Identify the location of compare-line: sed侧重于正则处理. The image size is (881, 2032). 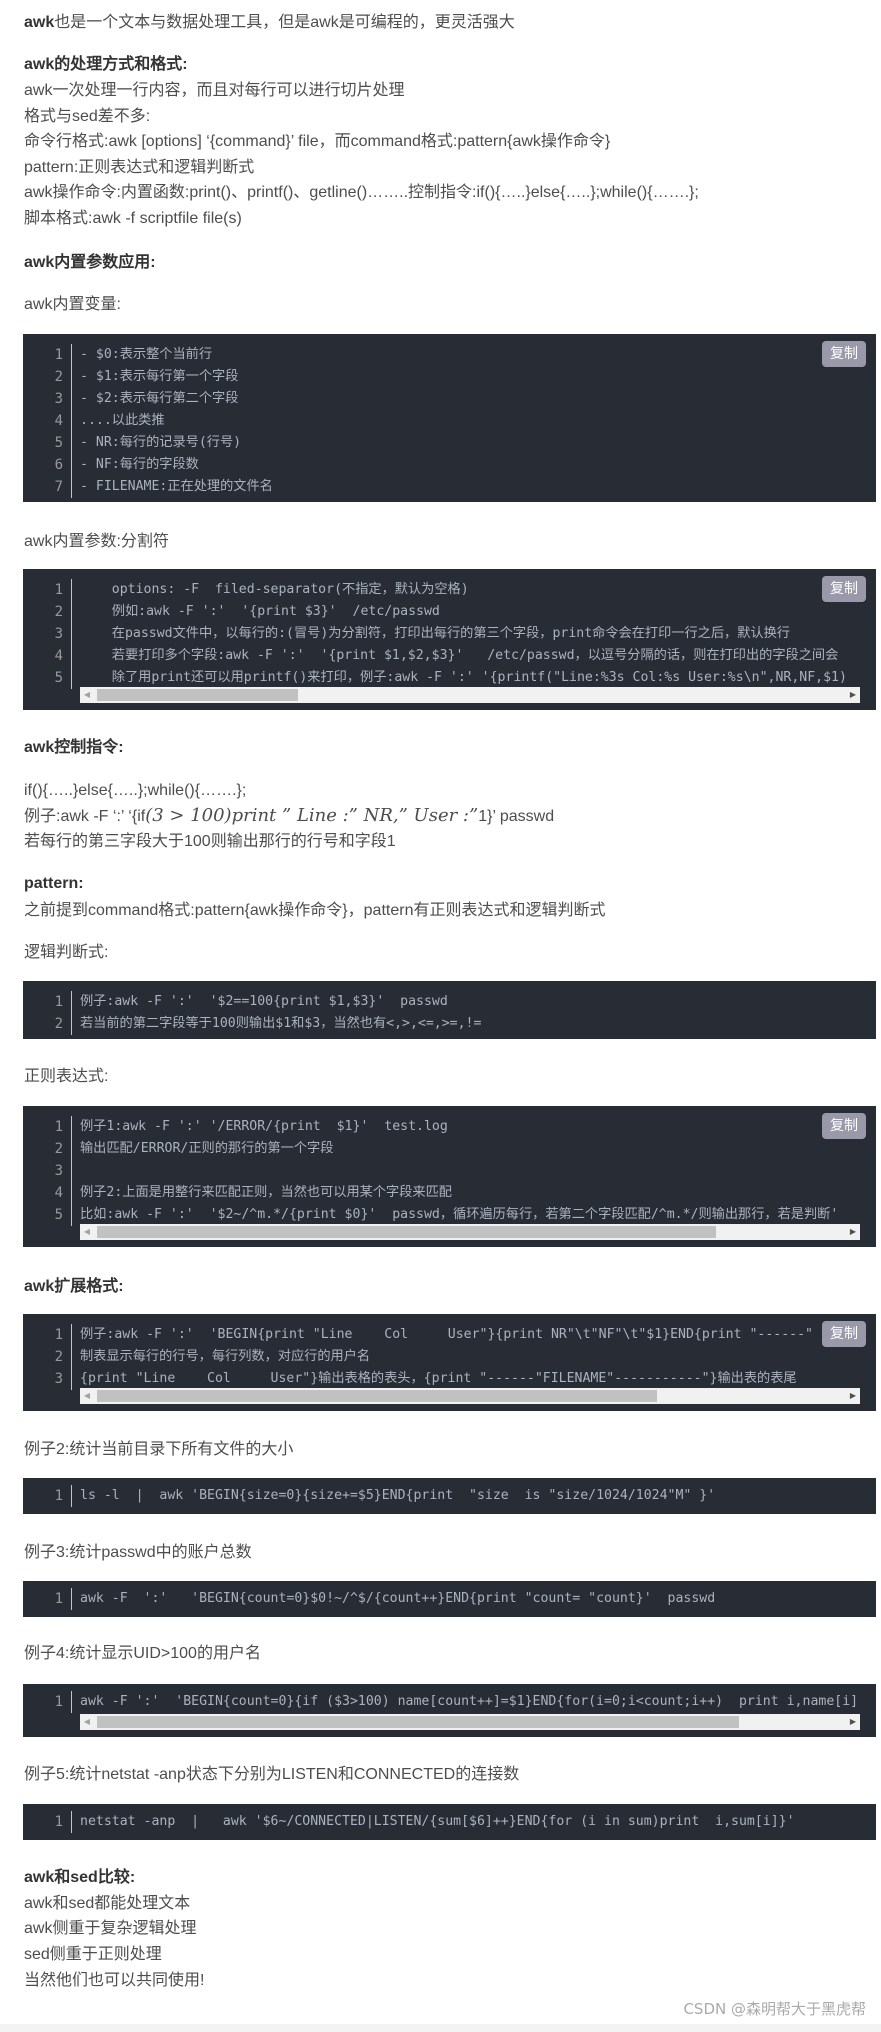
(93, 1954).